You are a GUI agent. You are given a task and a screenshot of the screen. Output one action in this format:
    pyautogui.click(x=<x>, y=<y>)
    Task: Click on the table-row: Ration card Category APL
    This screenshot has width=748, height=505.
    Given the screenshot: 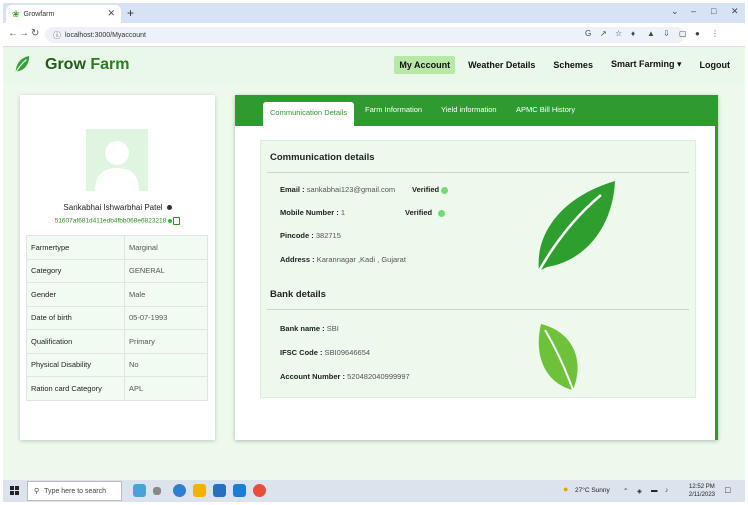 What is the action you would take?
    pyautogui.click(x=117, y=388)
    